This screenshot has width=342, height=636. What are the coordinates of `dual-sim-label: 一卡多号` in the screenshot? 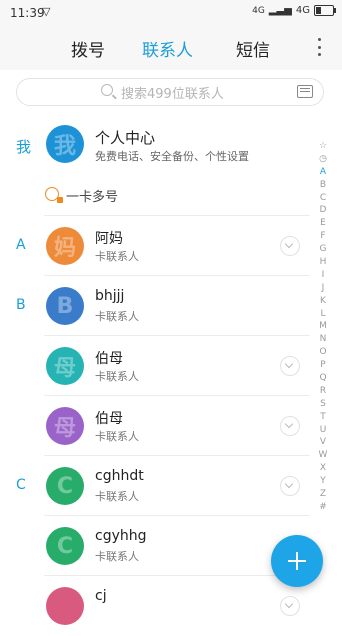 It's located at (92, 195).